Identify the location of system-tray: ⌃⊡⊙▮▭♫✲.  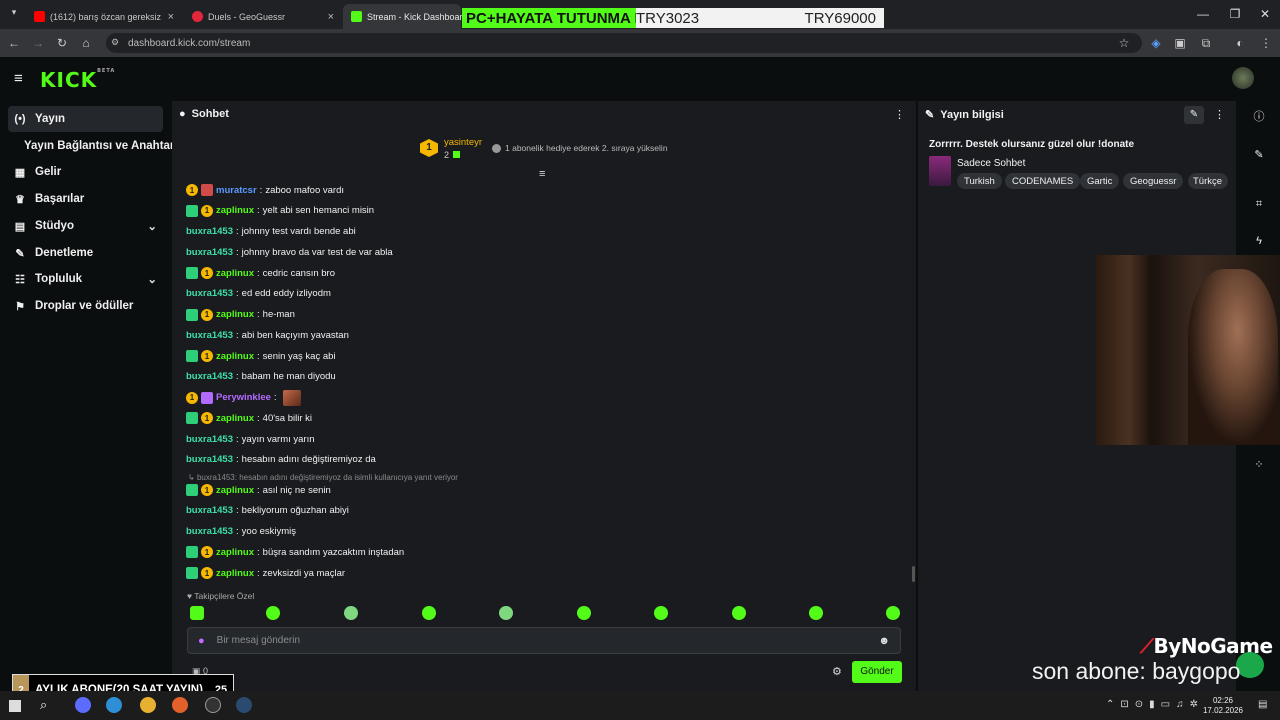
(1155, 704).